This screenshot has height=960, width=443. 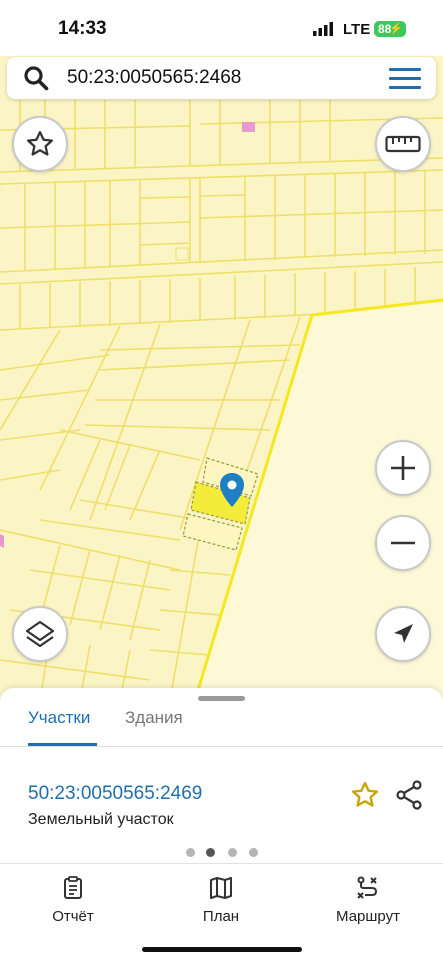 I want to click on parcel-type-label: Земельный участок, so click(x=101, y=819).